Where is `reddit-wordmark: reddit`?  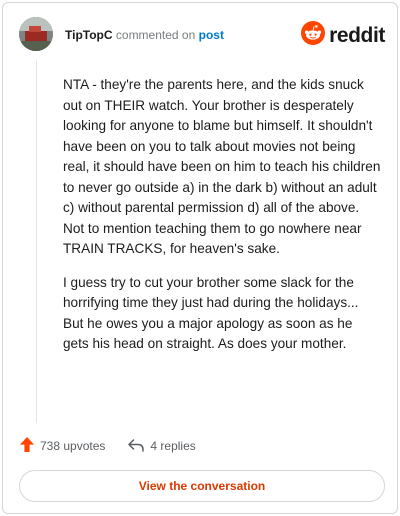 reddit-wordmark: reddit is located at coordinates (357, 35).